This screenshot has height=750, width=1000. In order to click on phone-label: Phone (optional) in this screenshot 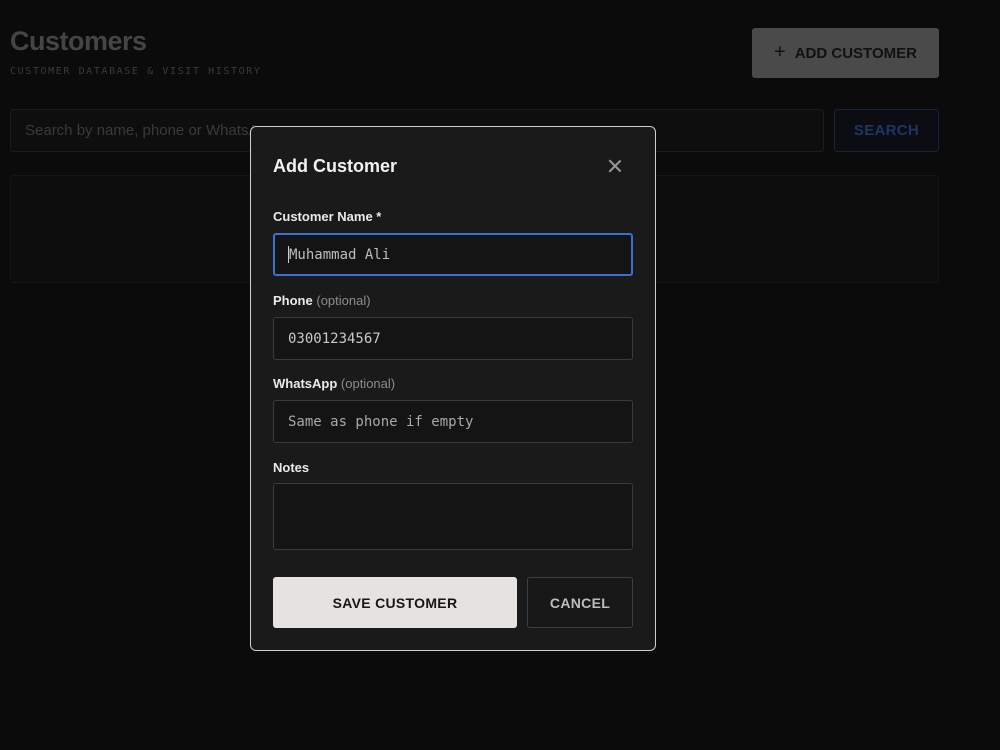, I will do `click(322, 300)`.